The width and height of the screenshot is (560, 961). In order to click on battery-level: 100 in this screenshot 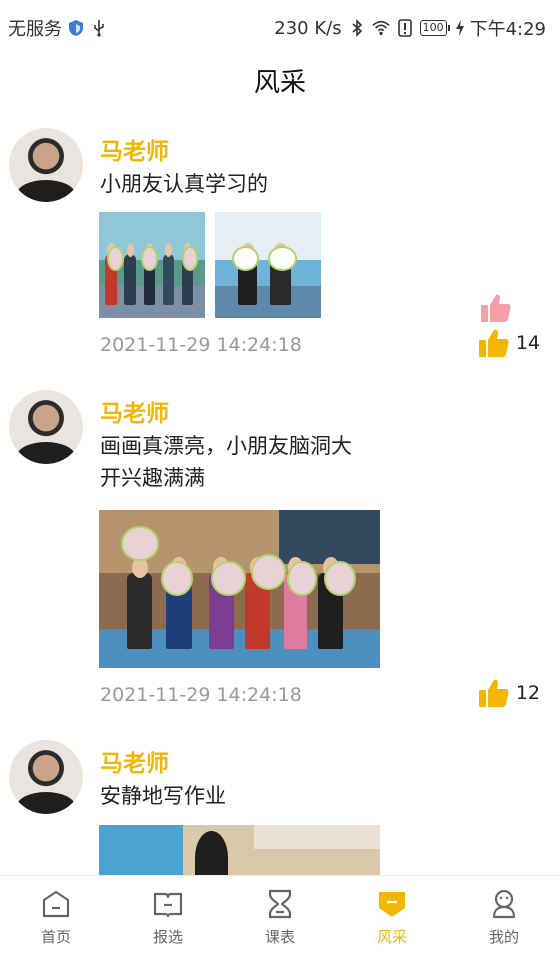, I will do `click(433, 28)`.